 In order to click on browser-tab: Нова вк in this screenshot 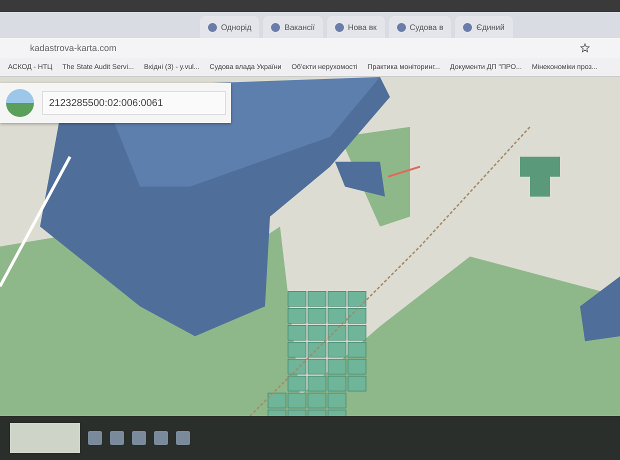, I will do `click(355, 27)`.